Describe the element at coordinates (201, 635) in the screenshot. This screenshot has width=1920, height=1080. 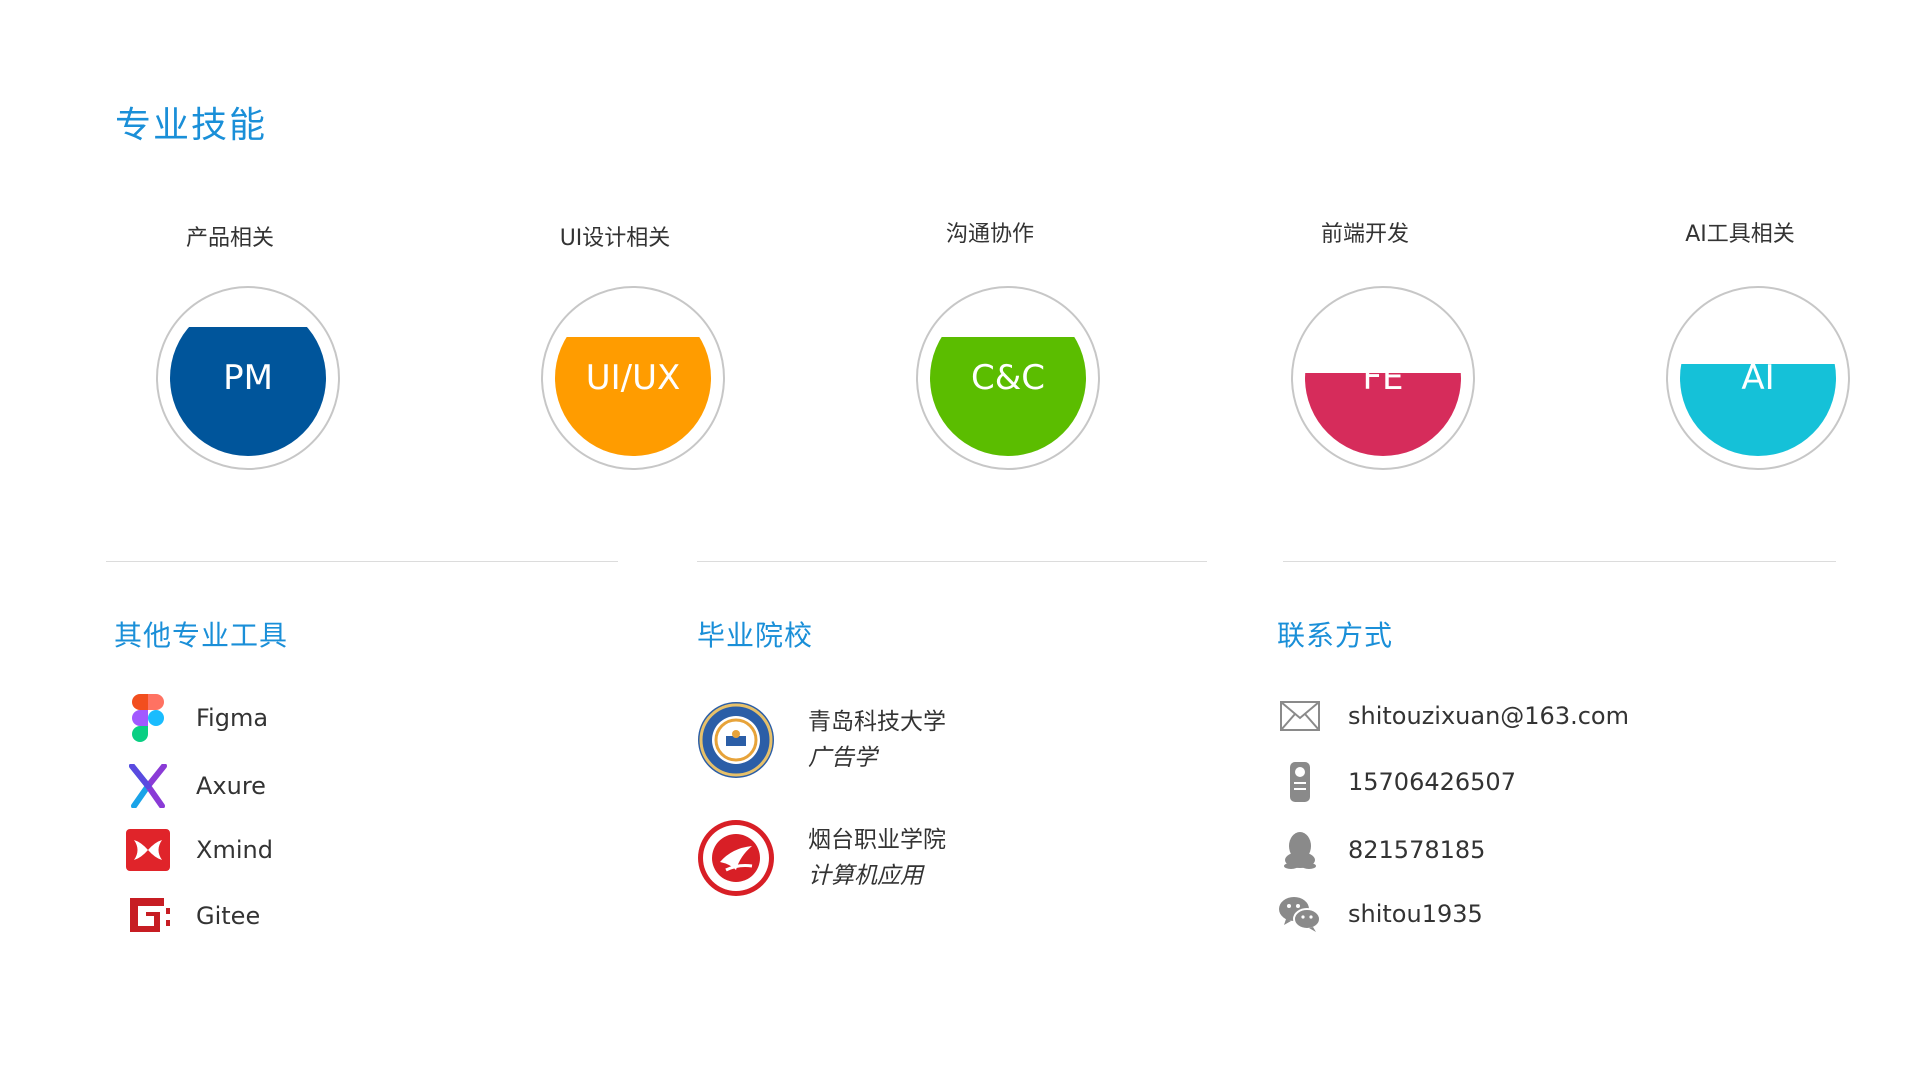
I see `tools-title: 其他专业工具` at that location.